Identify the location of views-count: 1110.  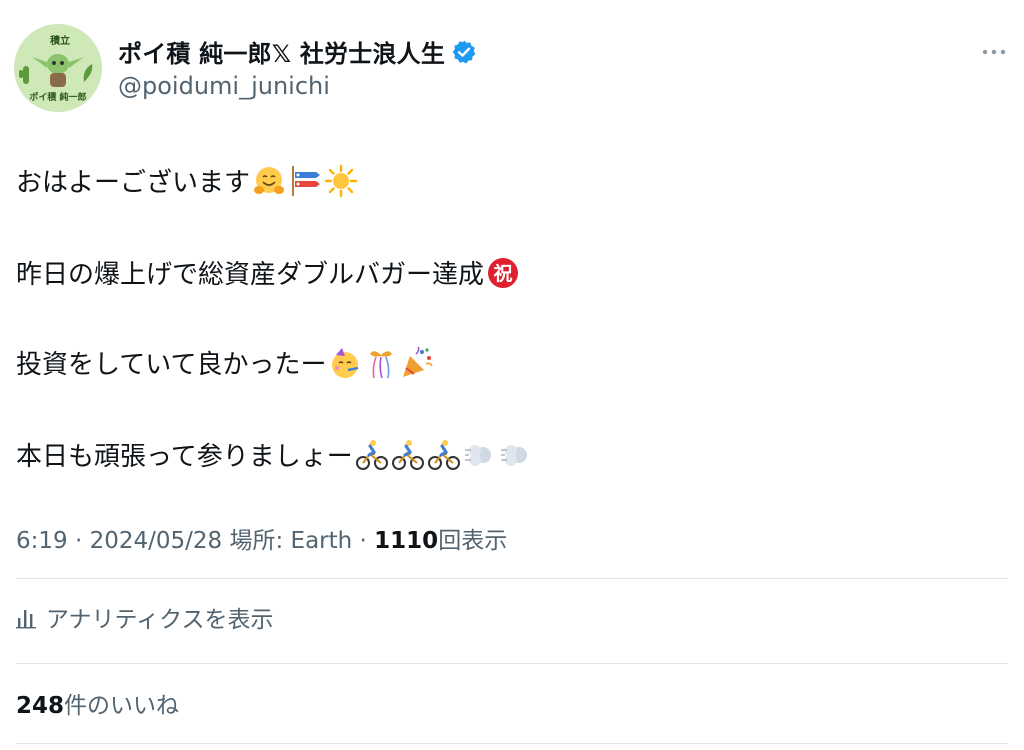
(406, 541).